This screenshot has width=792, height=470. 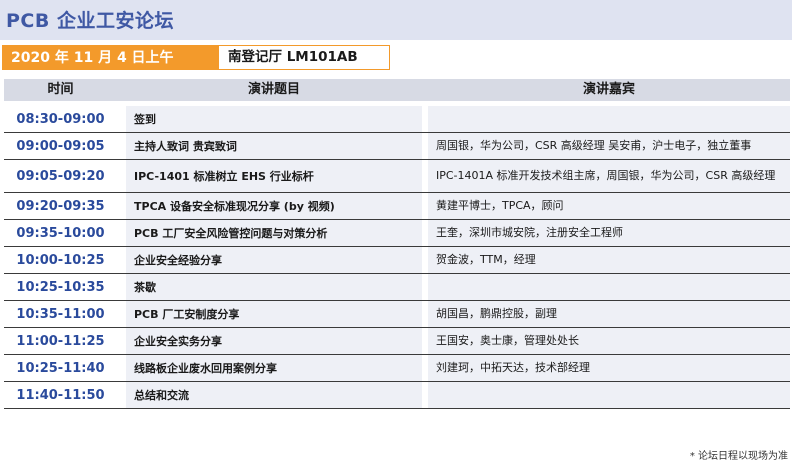 I want to click on table-row: 11:00-11:25 企业安全实务分享 王国安，奥士康，管理处处长, so click(x=397, y=341).